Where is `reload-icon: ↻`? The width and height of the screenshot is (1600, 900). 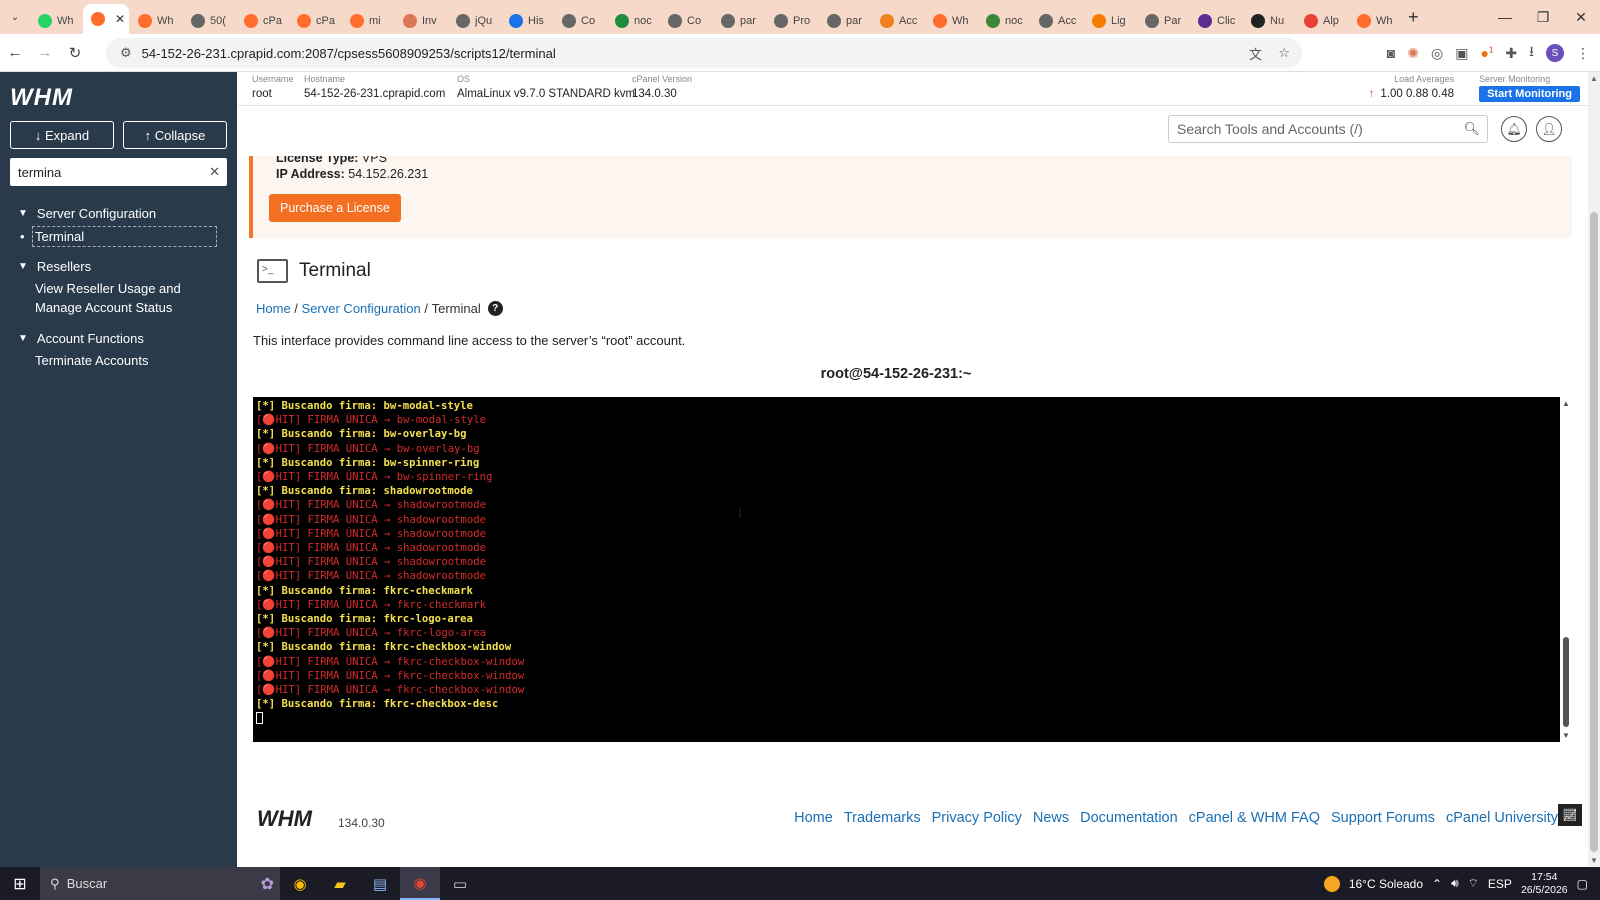 reload-icon: ↻ is located at coordinates (75, 53).